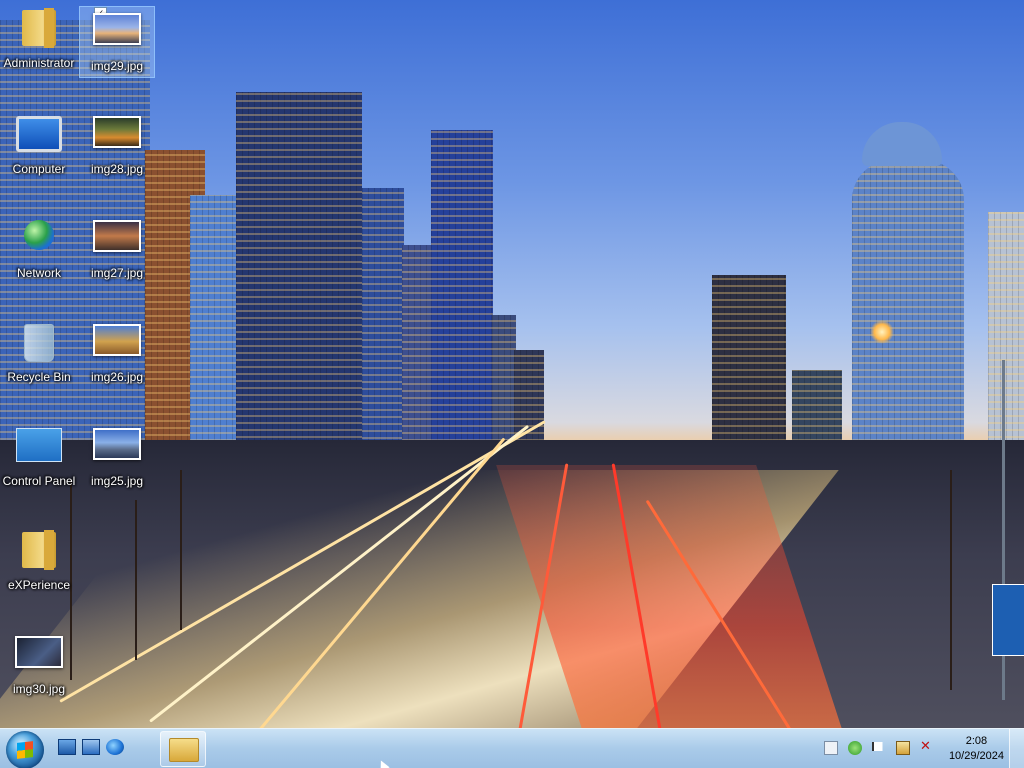  What do you see at coordinates (39, 585) in the screenshot?
I see `desktop-icon-label: eXPerience` at bounding box center [39, 585].